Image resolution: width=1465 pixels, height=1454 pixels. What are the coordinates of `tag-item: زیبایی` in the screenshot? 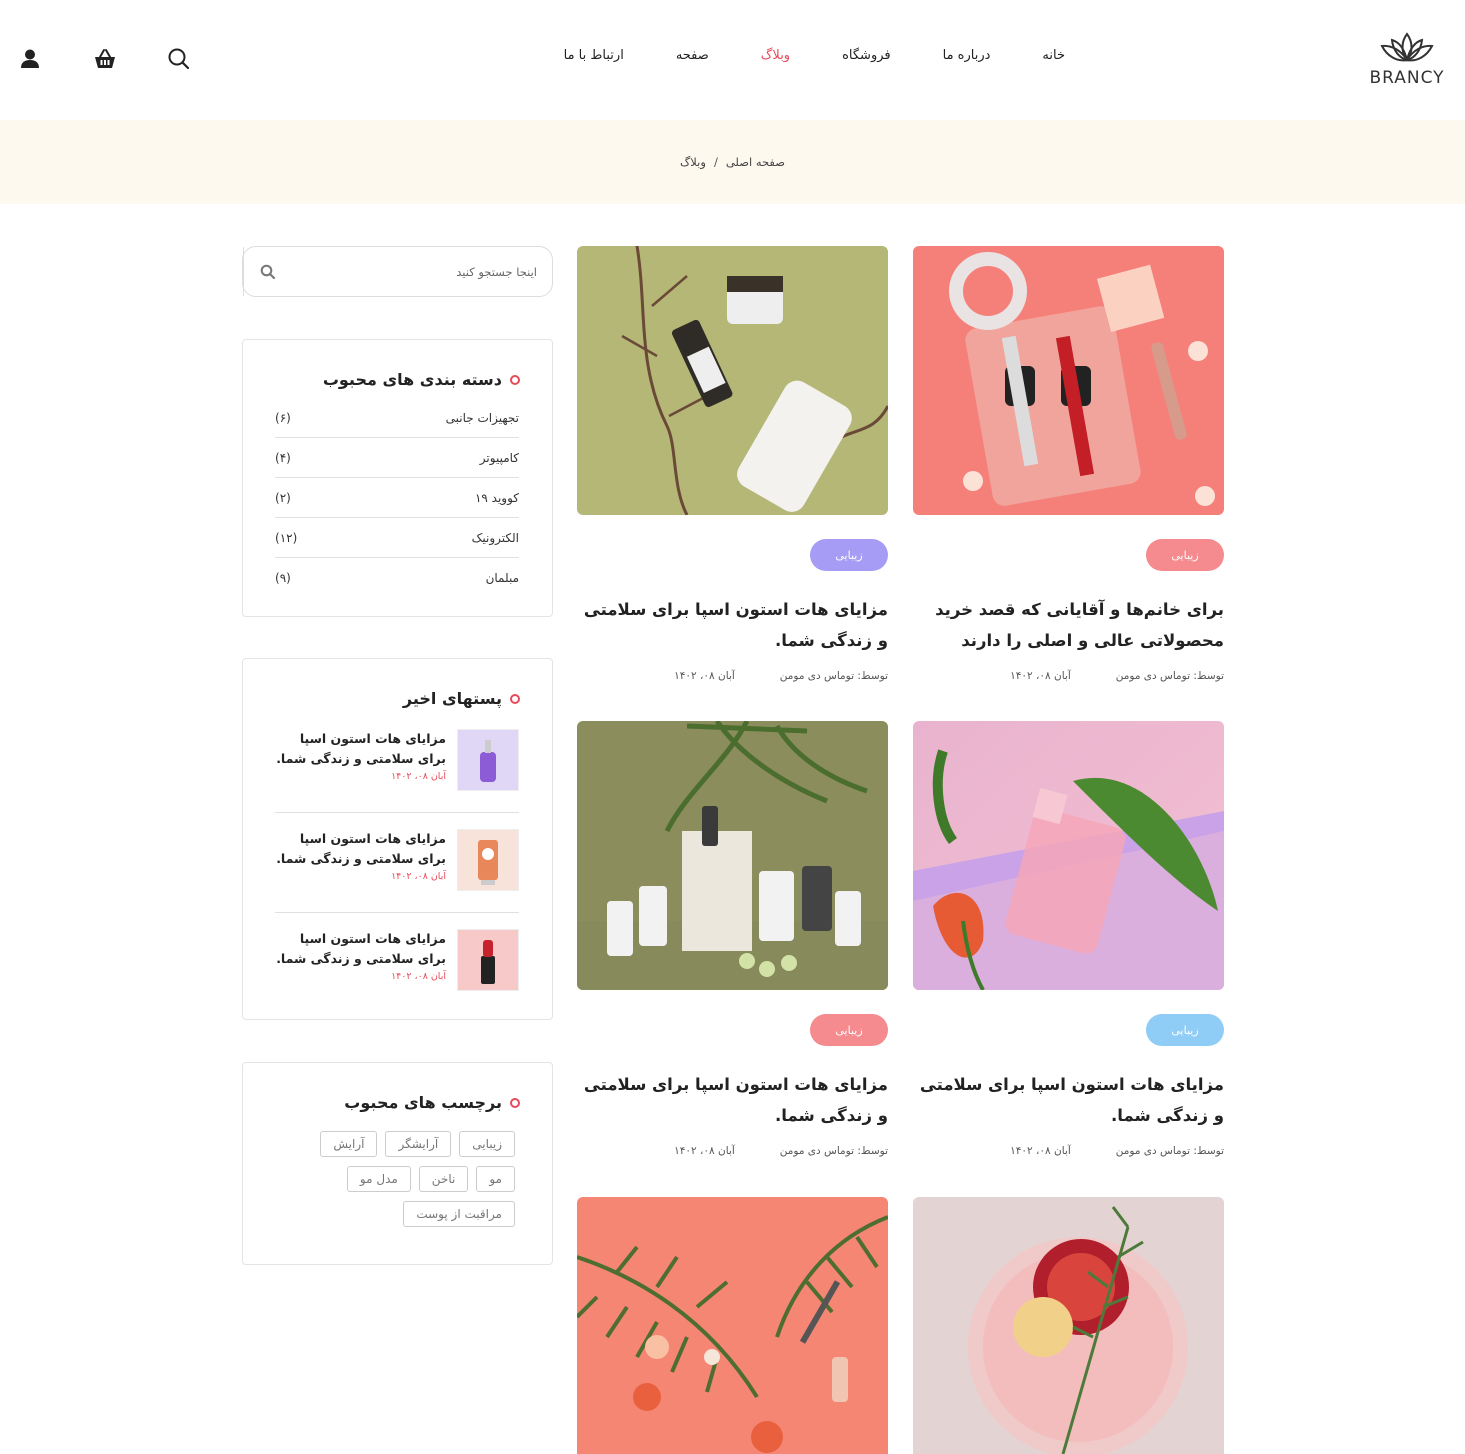 It's located at (487, 1144).